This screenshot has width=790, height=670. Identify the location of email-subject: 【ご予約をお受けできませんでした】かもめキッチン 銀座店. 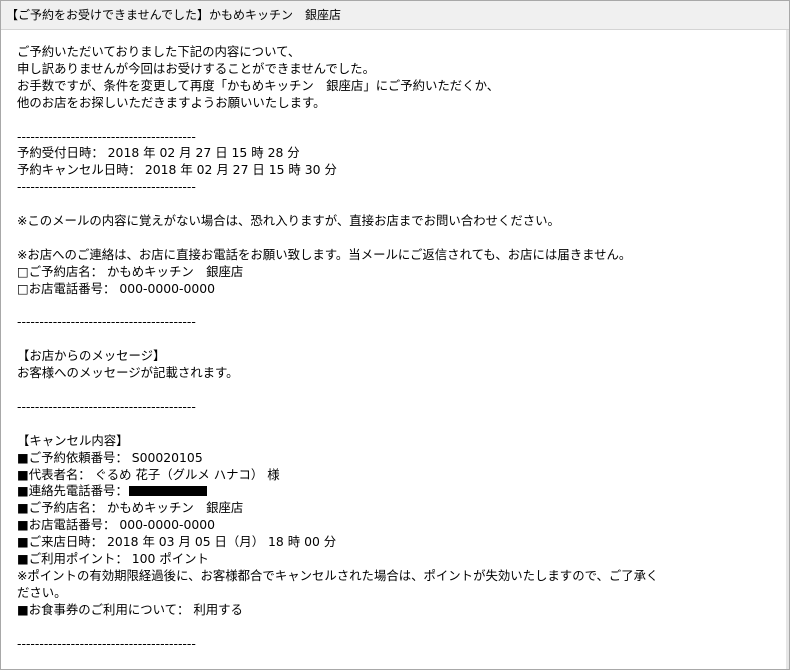
(395, 15).